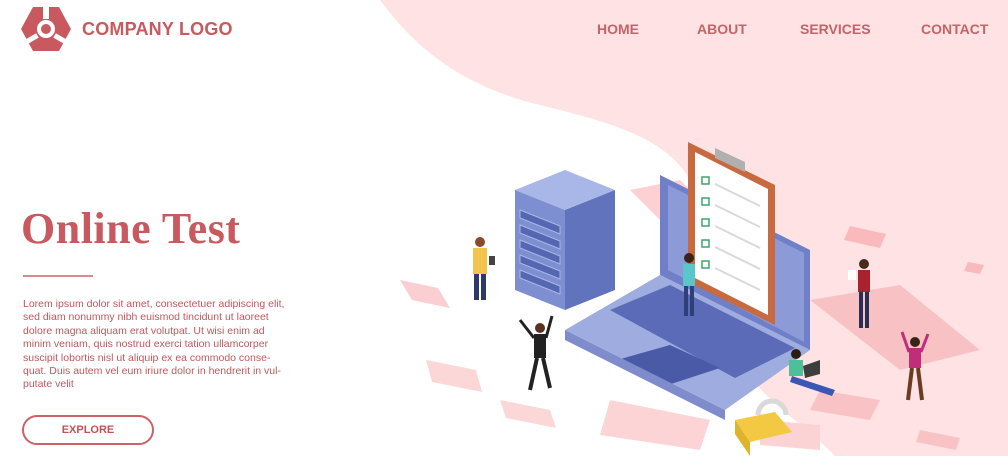 This screenshot has height=456, width=1008. What do you see at coordinates (722, 29) in the screenshot?
I see `nav-about: ABOUT` at bounding box center [722, 29].